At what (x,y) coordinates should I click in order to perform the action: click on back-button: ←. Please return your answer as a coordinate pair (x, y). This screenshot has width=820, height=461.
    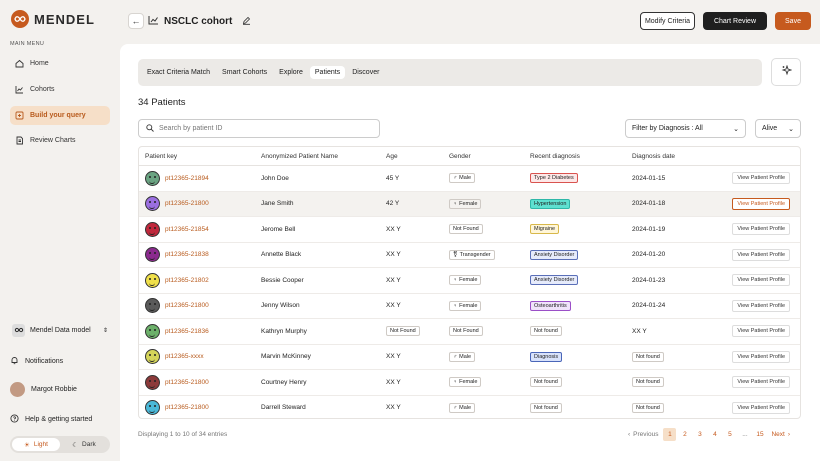
    Looking at the image, I should click on (136, 21).